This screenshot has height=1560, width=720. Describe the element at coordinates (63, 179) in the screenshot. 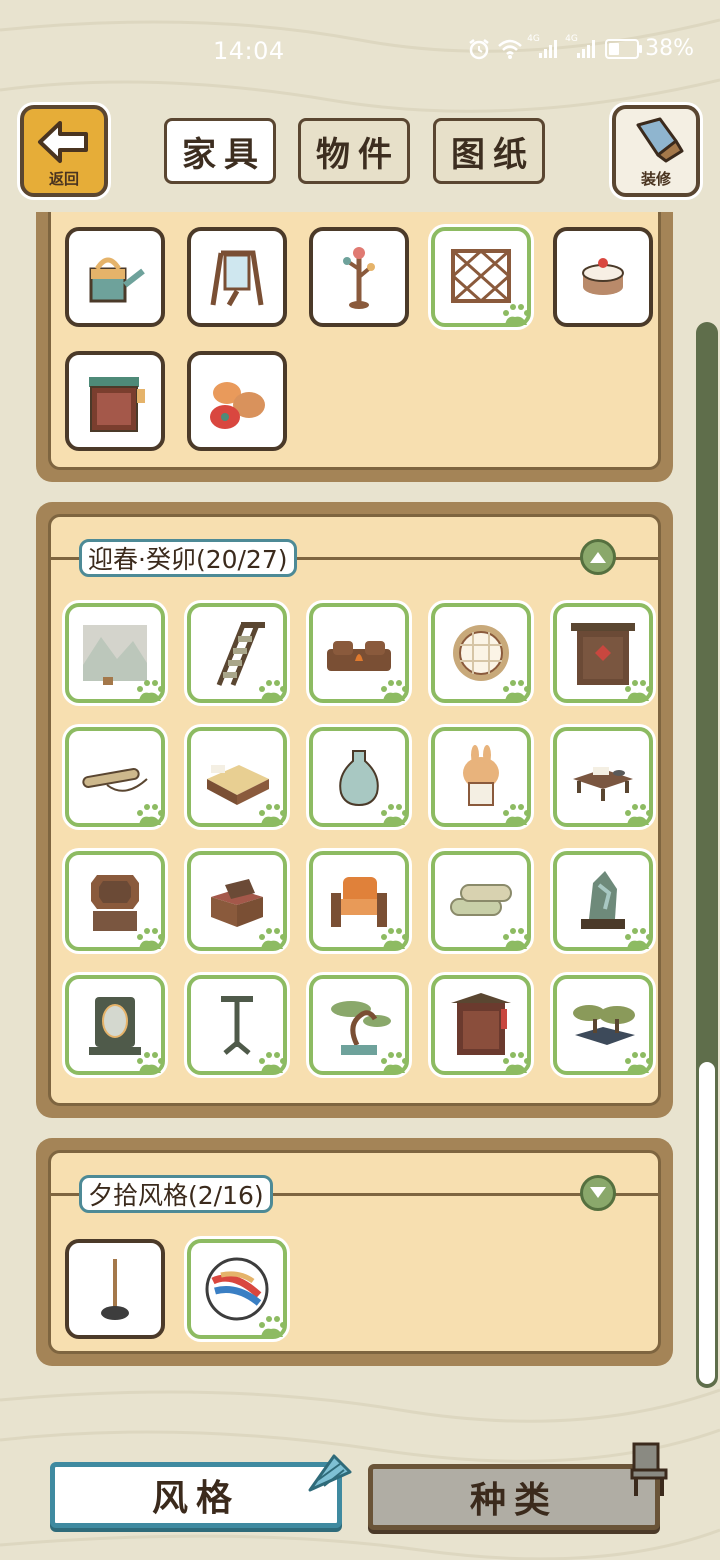

I see `back-label: 返回` at that location.